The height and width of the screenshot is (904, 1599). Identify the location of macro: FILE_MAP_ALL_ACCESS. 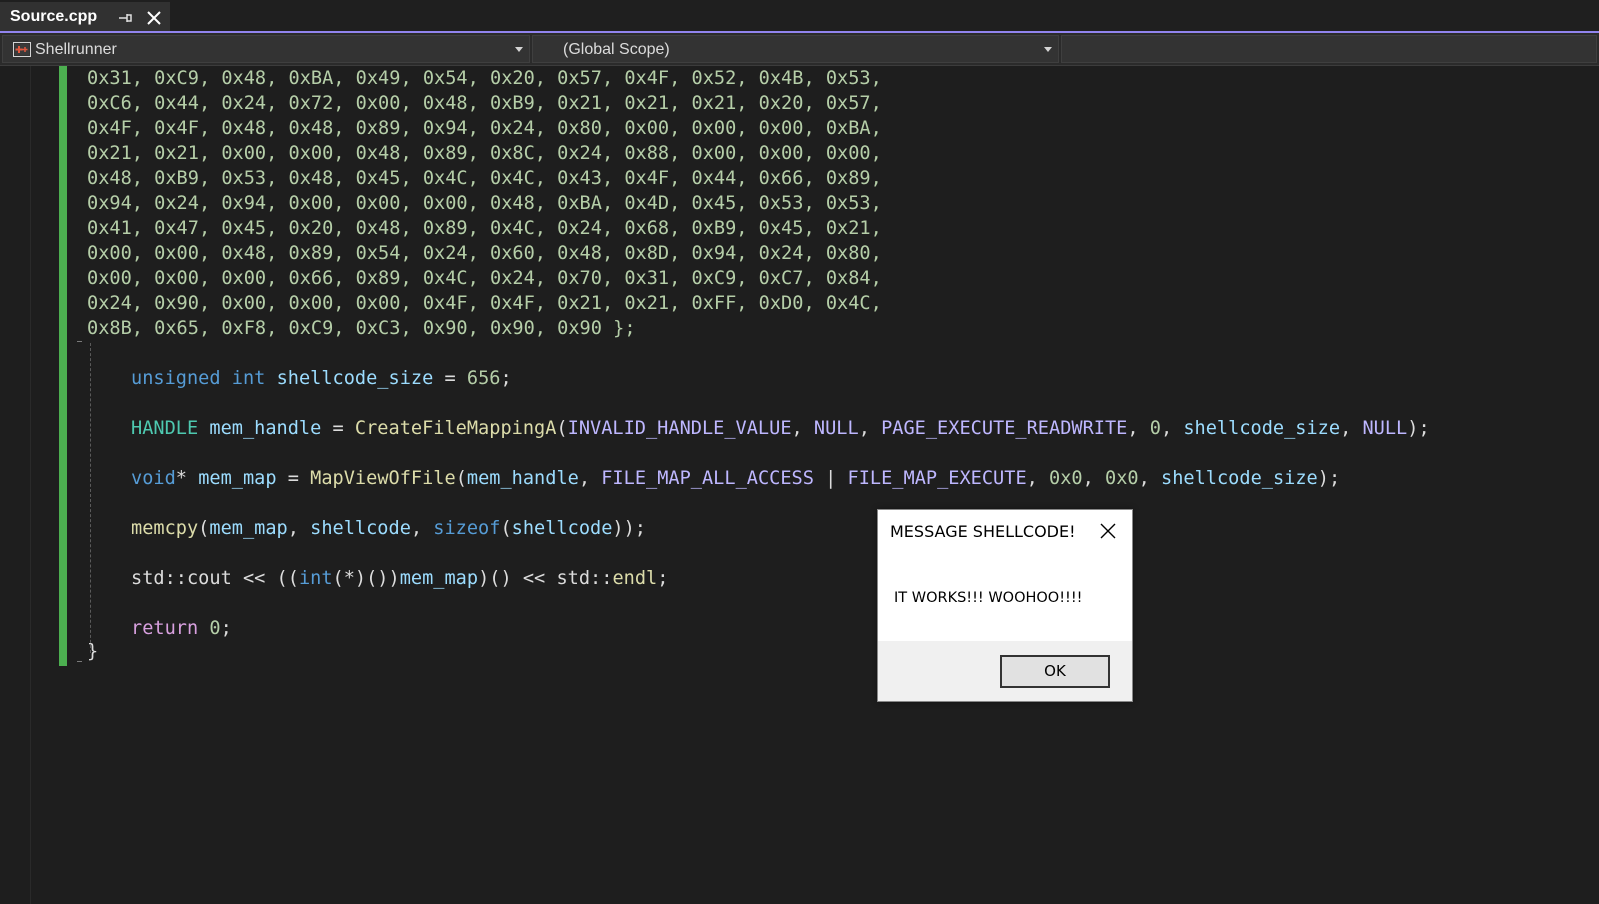
(707, 478).